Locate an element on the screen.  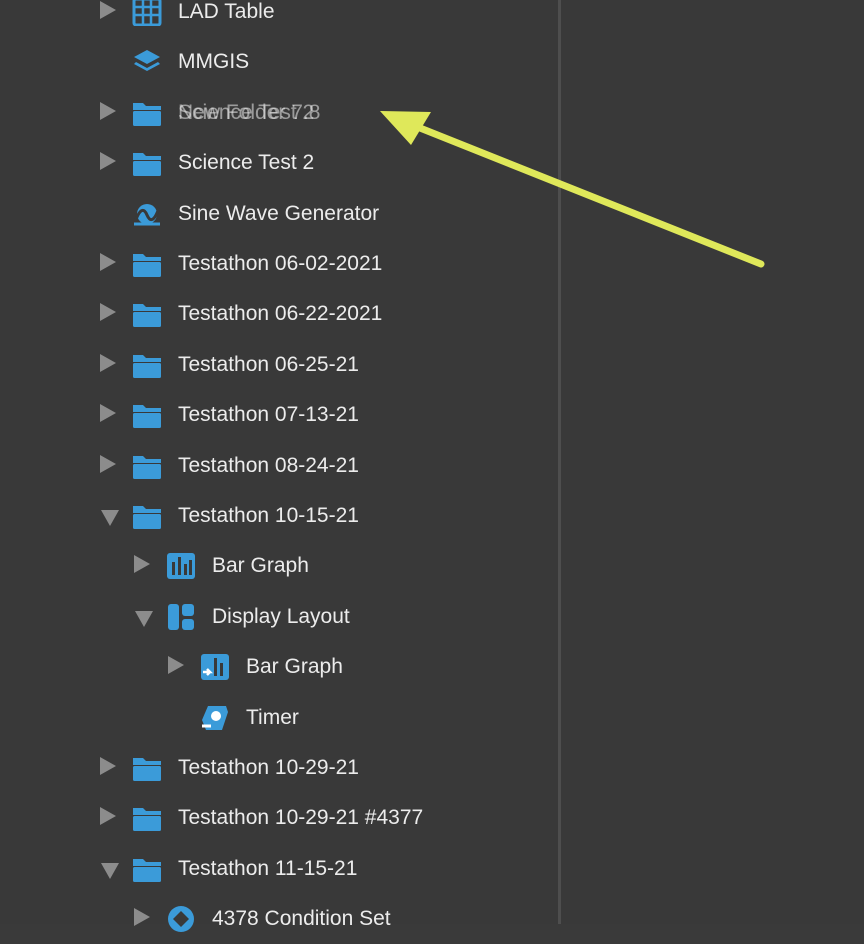
tree-item: Testathon 07-13-21 is located at coordinates (279, 415).